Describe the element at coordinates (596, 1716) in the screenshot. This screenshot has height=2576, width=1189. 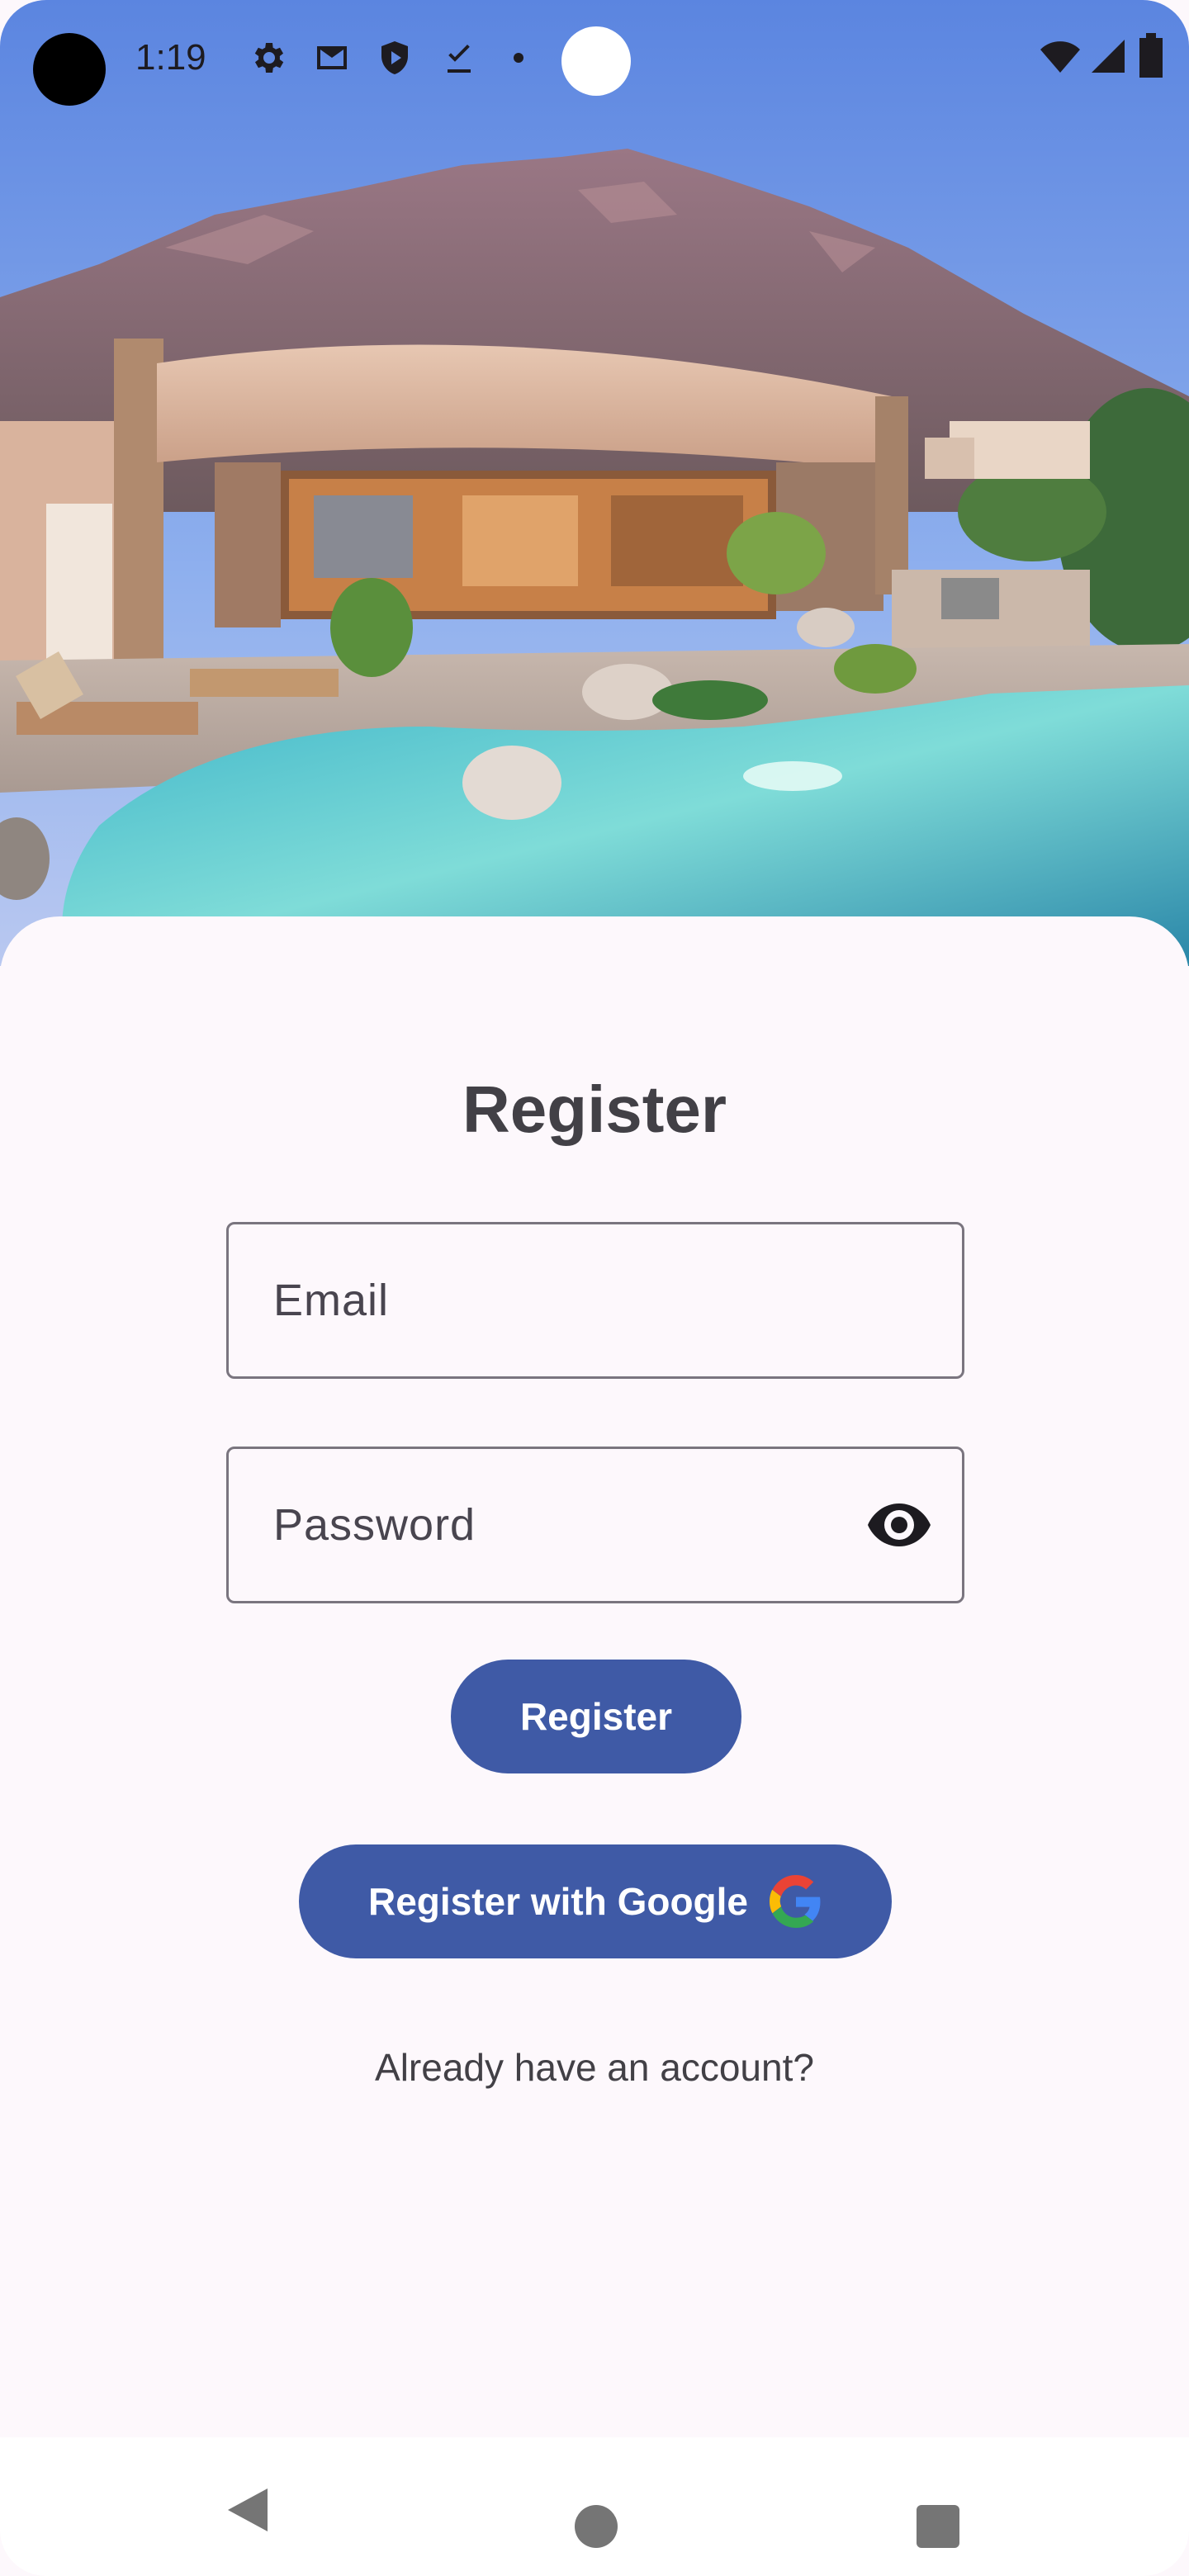
I see `register-button: Register` at that location.